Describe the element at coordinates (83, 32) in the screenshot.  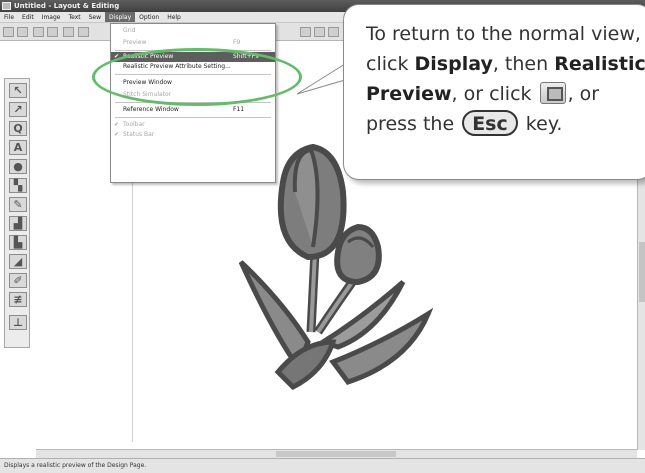
I see `cut-icon` at that location.